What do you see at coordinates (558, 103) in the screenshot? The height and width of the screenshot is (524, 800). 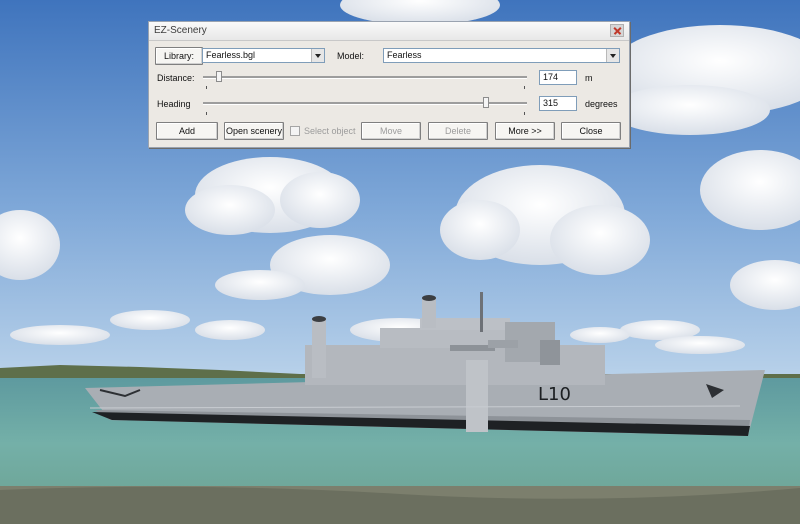 I see `heading-input: 315` at bounding box center [558, 103].